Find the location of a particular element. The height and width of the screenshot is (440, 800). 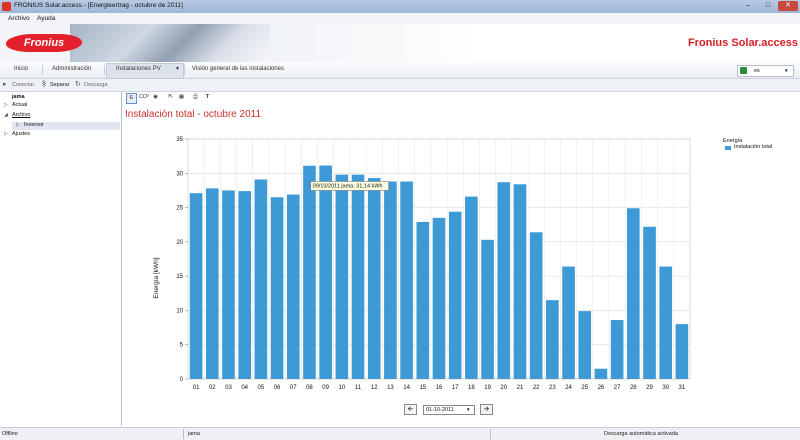

x-tick-label: 16 is located at coordinates (439, 388).